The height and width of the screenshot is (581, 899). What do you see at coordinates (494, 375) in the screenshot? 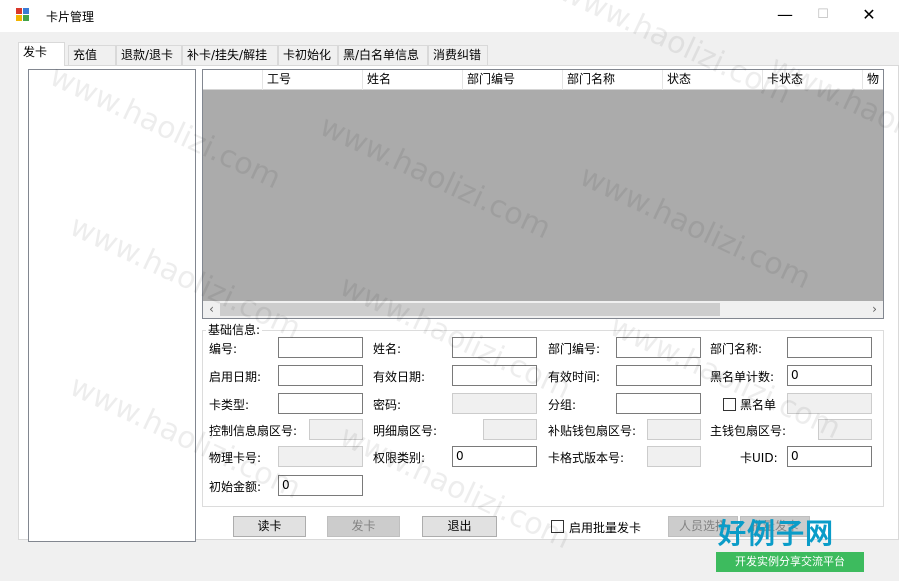
I see `valid-date-input` at bounding box center [494, 375].